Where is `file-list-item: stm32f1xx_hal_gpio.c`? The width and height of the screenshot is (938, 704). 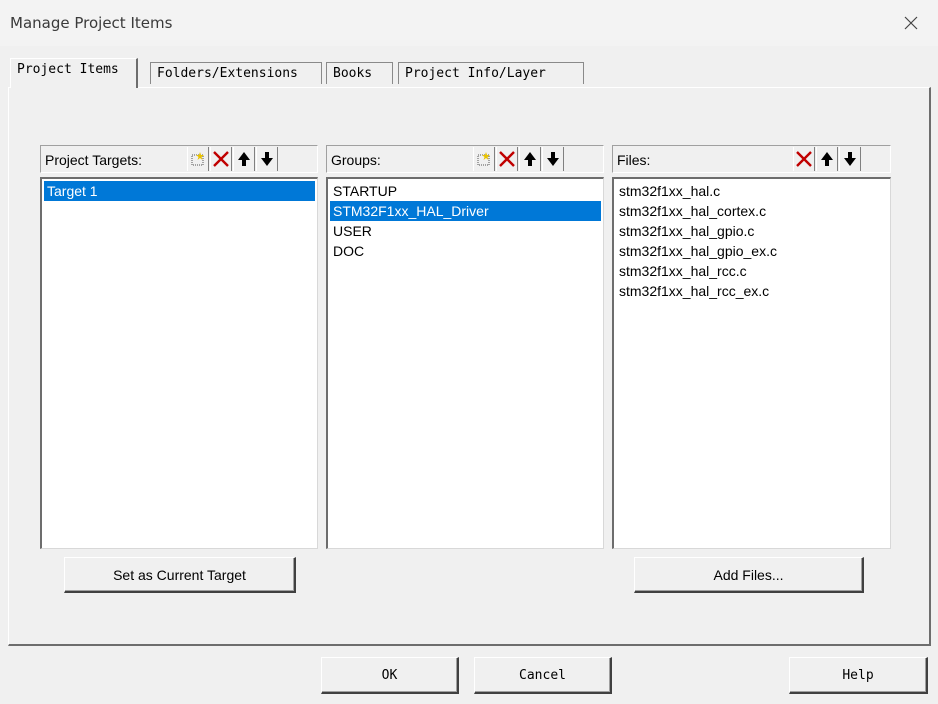 file-list-item: stm32f1xx_hal_gpio.c is located at coordinates (752, 231).